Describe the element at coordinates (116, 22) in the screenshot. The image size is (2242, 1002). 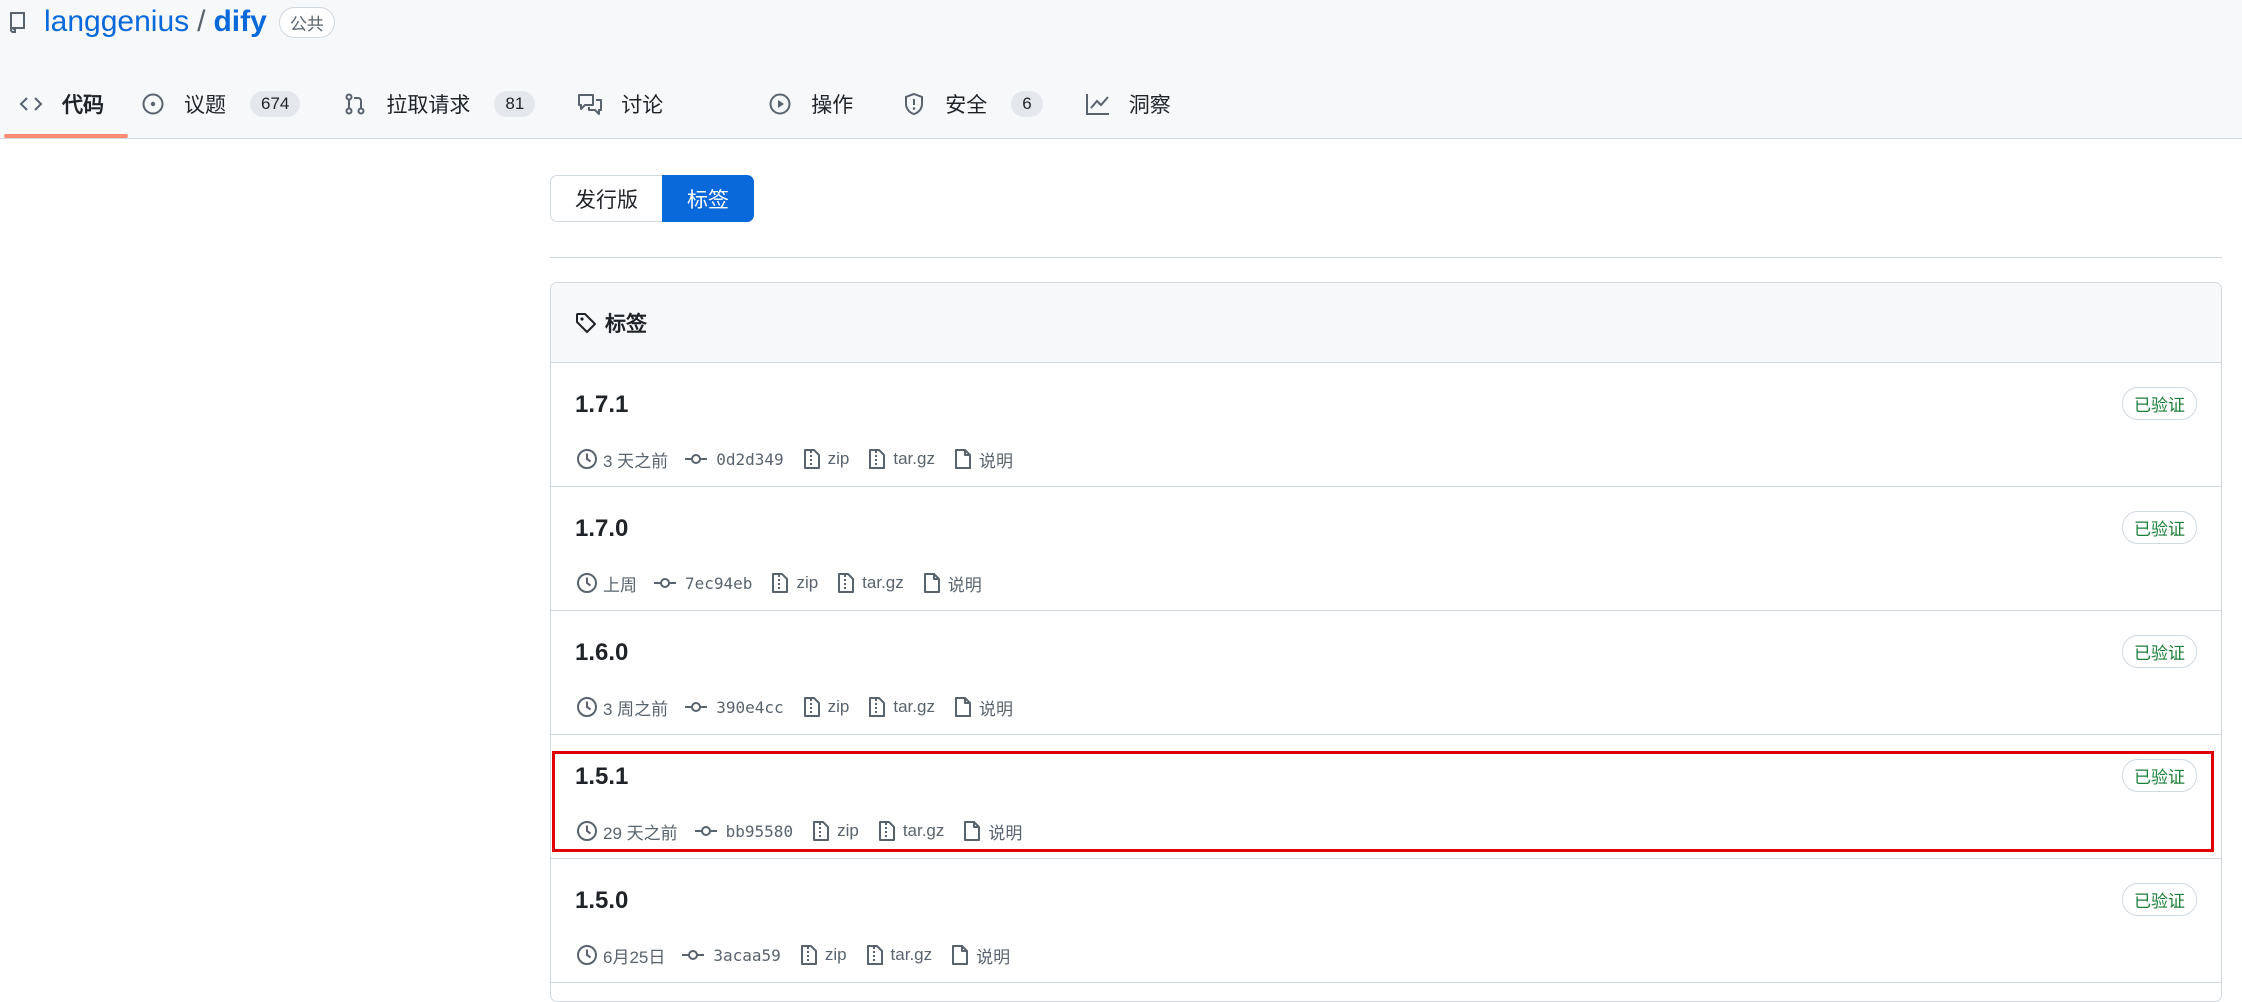
I see `repo-owner-link: langgenius` at that location.